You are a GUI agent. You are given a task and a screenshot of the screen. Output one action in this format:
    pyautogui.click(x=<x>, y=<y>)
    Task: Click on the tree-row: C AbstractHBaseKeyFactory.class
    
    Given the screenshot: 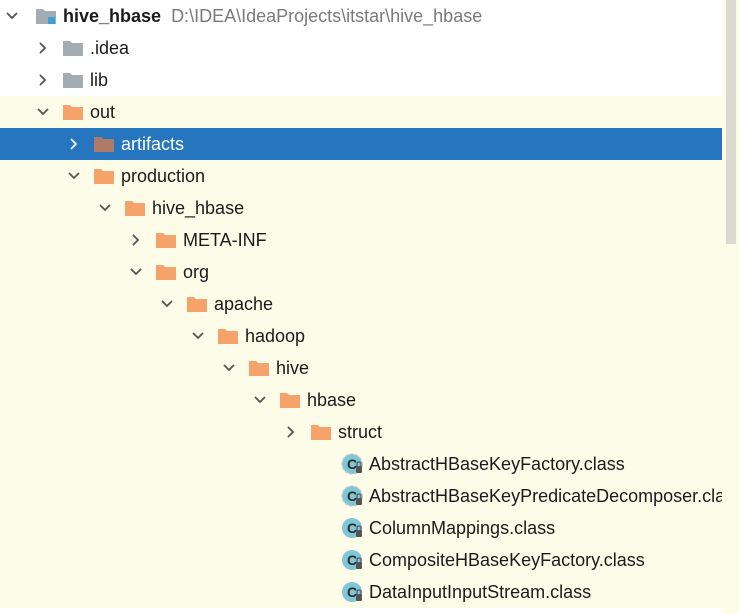 What is the action you would take?
    pyautogui.click(x=361, y=464)
    